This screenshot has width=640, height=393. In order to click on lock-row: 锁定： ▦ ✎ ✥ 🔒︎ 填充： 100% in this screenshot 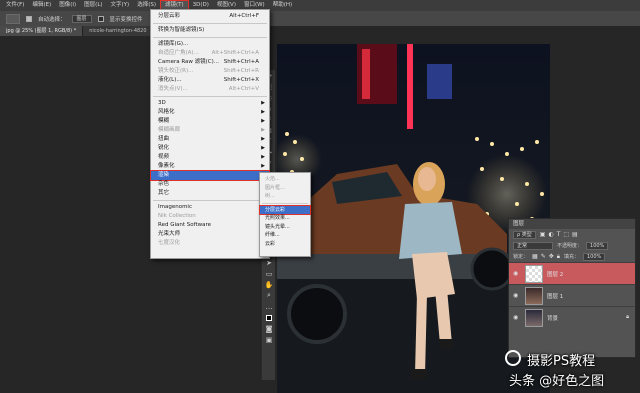, I will do `click(572, 256)`.